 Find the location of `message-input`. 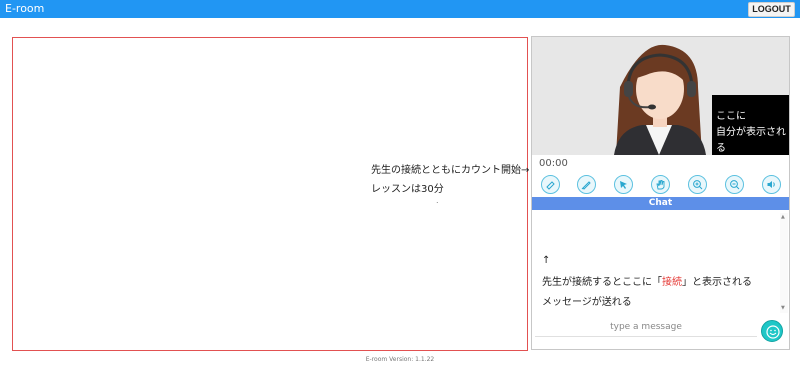

message-input is located at coordinates (646, 327).